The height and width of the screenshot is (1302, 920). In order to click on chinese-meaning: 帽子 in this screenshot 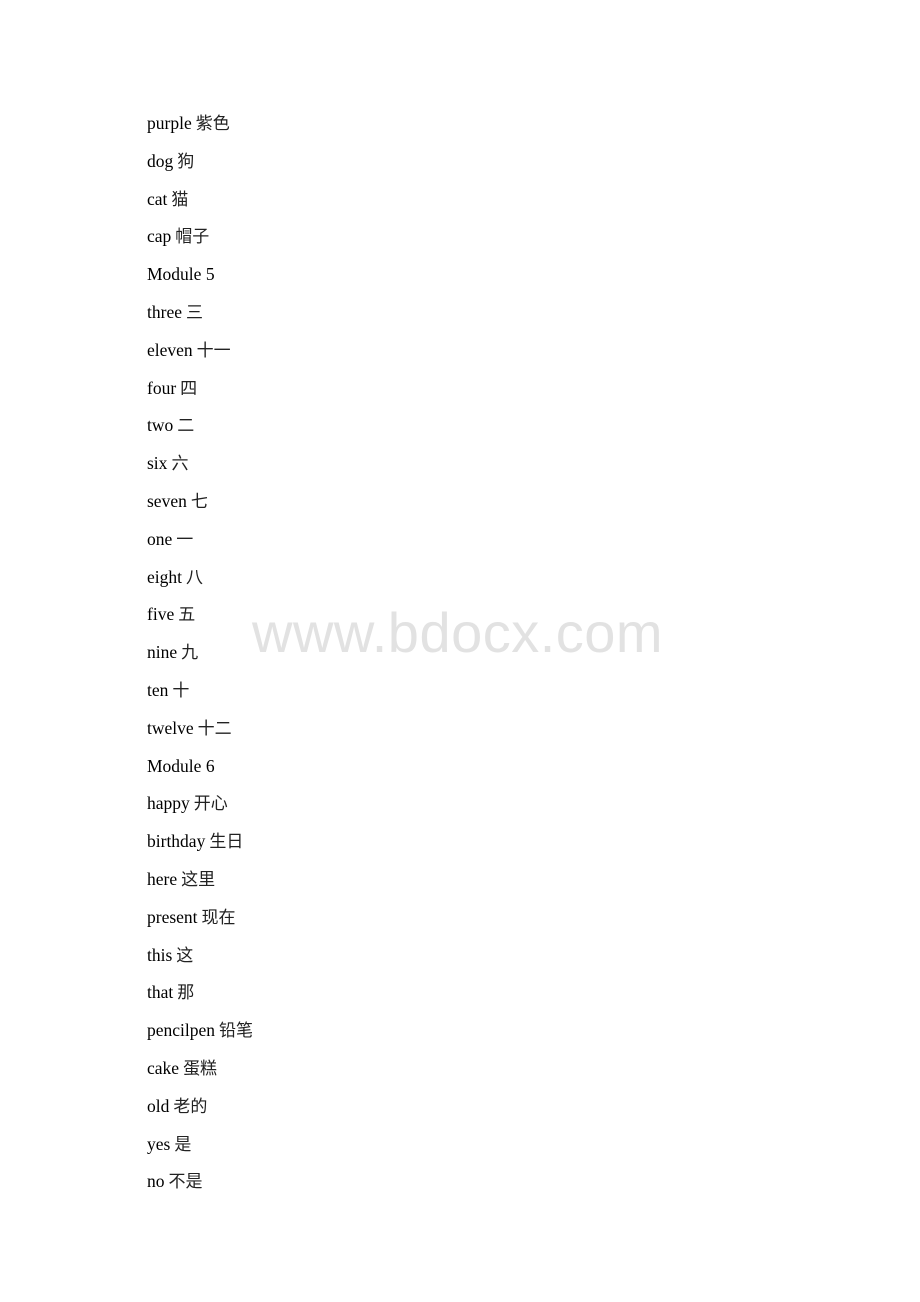, I will do `click(192, 237)`.